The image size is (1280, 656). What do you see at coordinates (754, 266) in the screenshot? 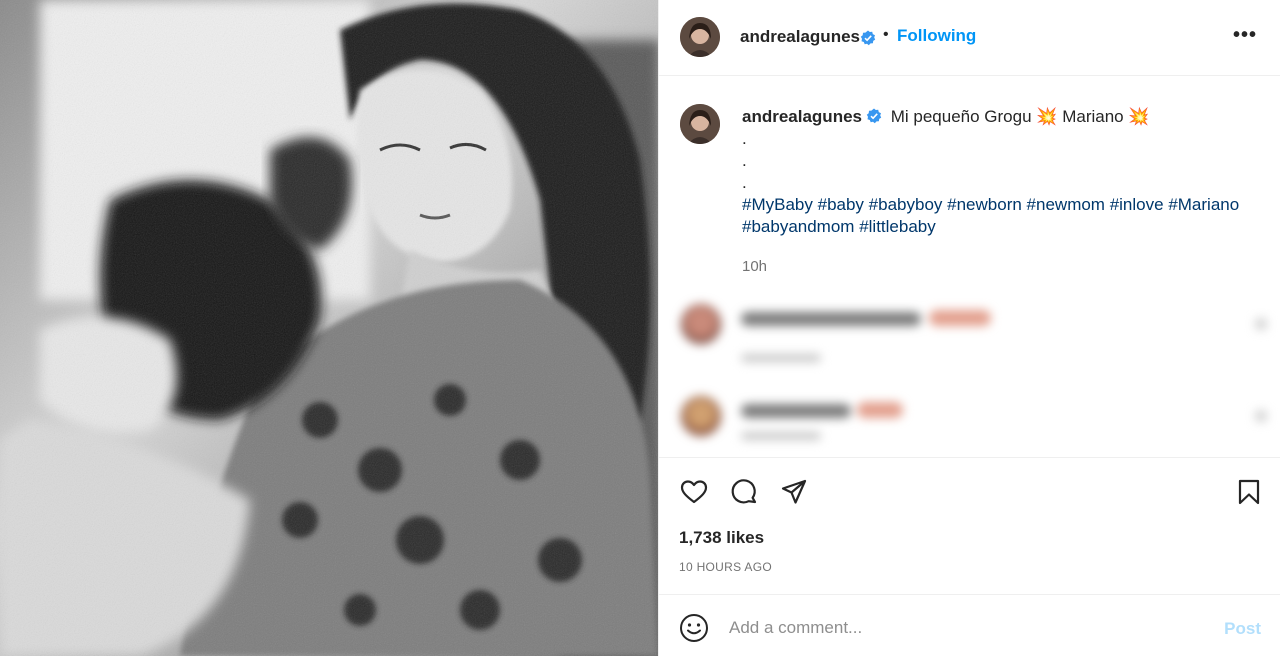
I see `caption-time: 10h` at bounding box center [754, 266].